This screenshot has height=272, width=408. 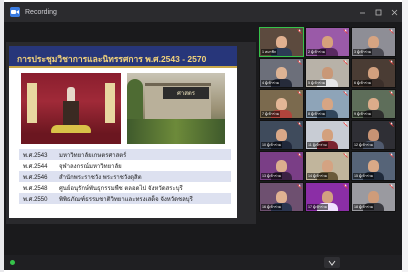 I want to click on participant-tile: 4 ผู้เข้าร่วม, so click(x=281, y=73).